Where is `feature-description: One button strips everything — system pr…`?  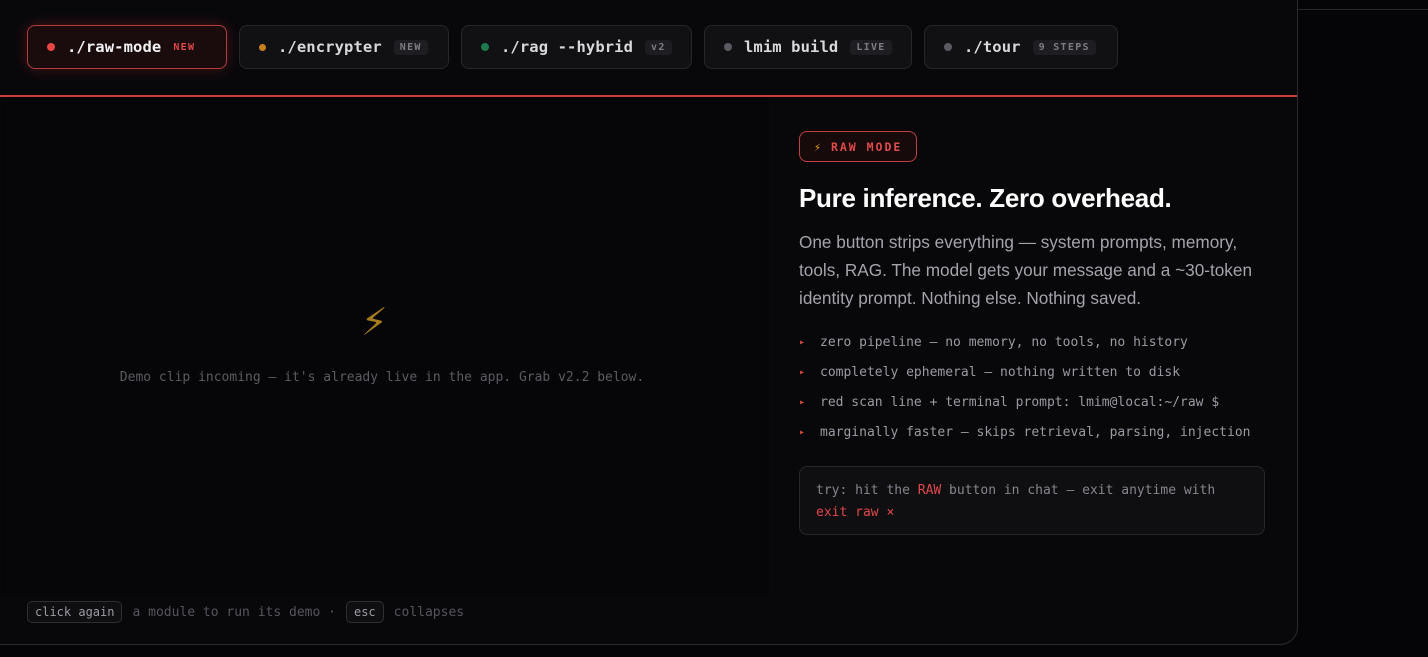 feature-description: One button strips everything — system pr… is located at coordinates (1026, 270).